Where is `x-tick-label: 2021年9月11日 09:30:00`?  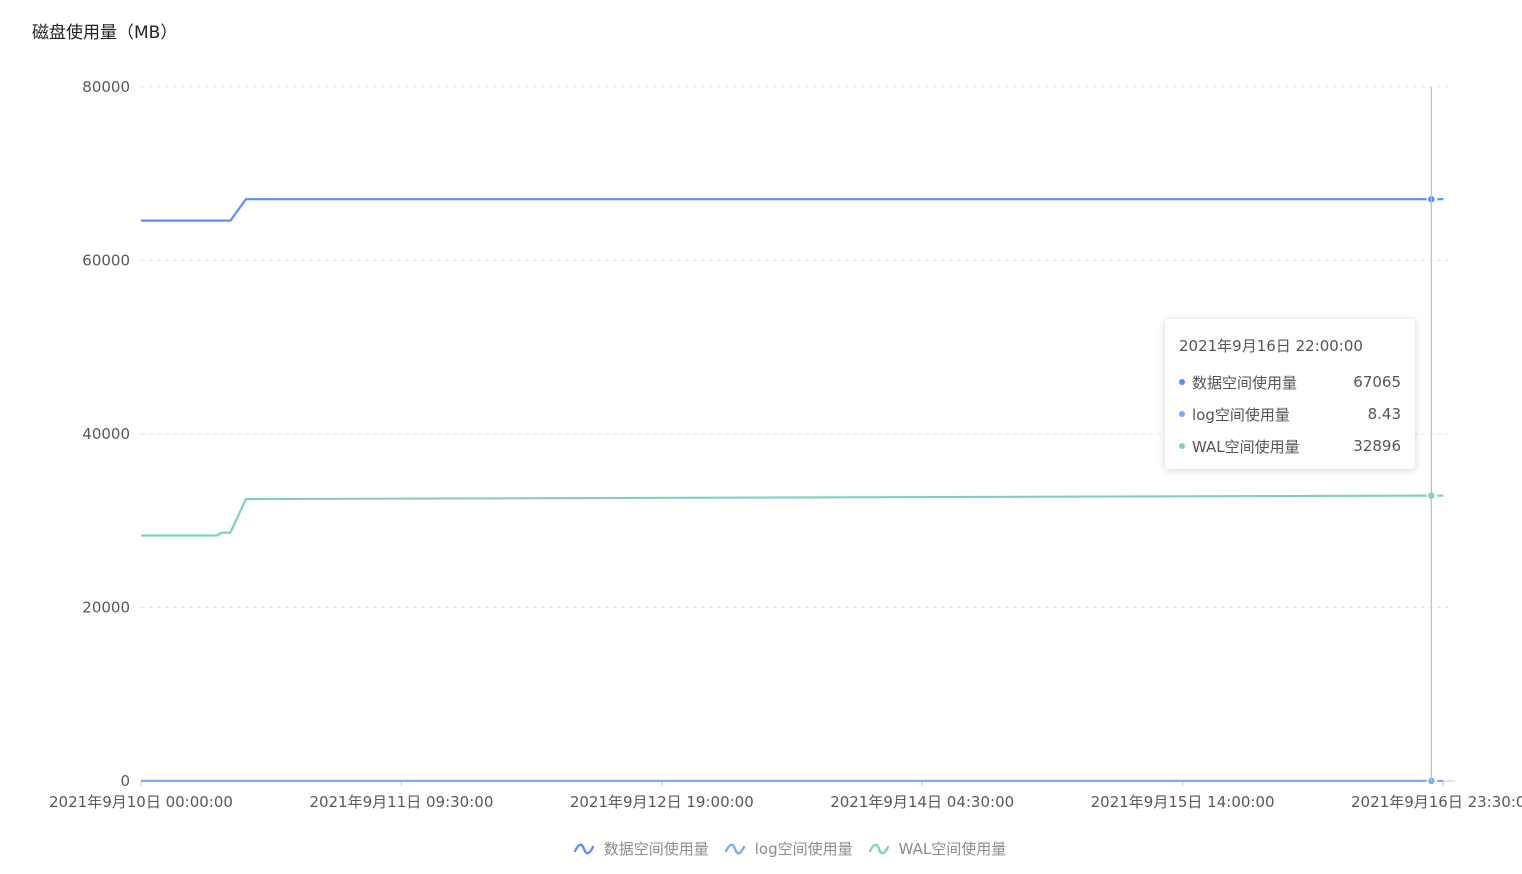
x-tick-label: 2021年9月11日 09:30:00 is located at coordinates (401, 802).